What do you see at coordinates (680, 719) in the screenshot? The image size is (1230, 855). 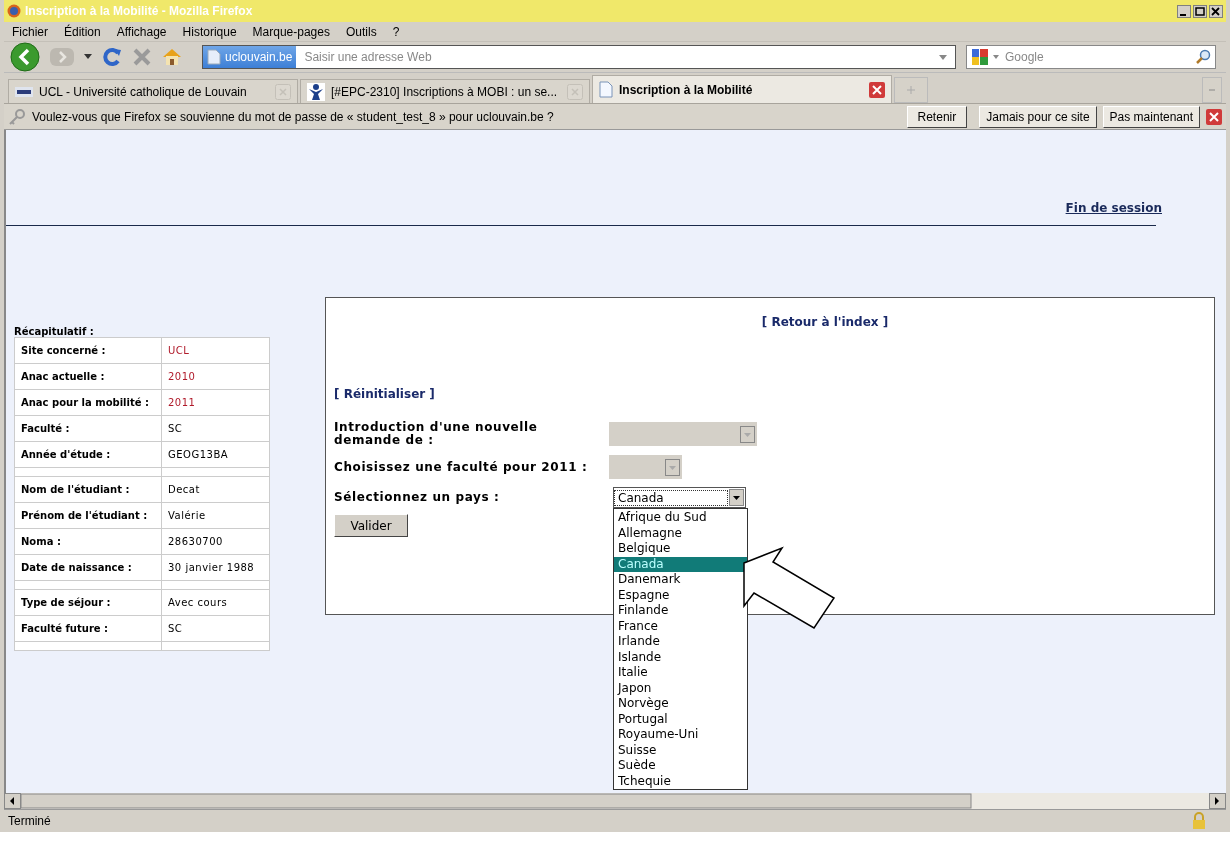 I see `dropdown-option: Portugal` at bounding box center [680, 719].